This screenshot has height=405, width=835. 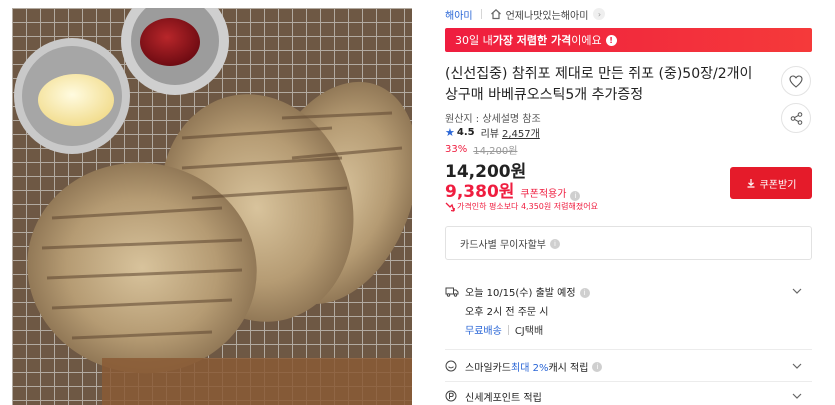 What do you see at coordinates (465, 132) in the screenshot?
I see `rating-value: 4.5` at bounding box center [465, 132].